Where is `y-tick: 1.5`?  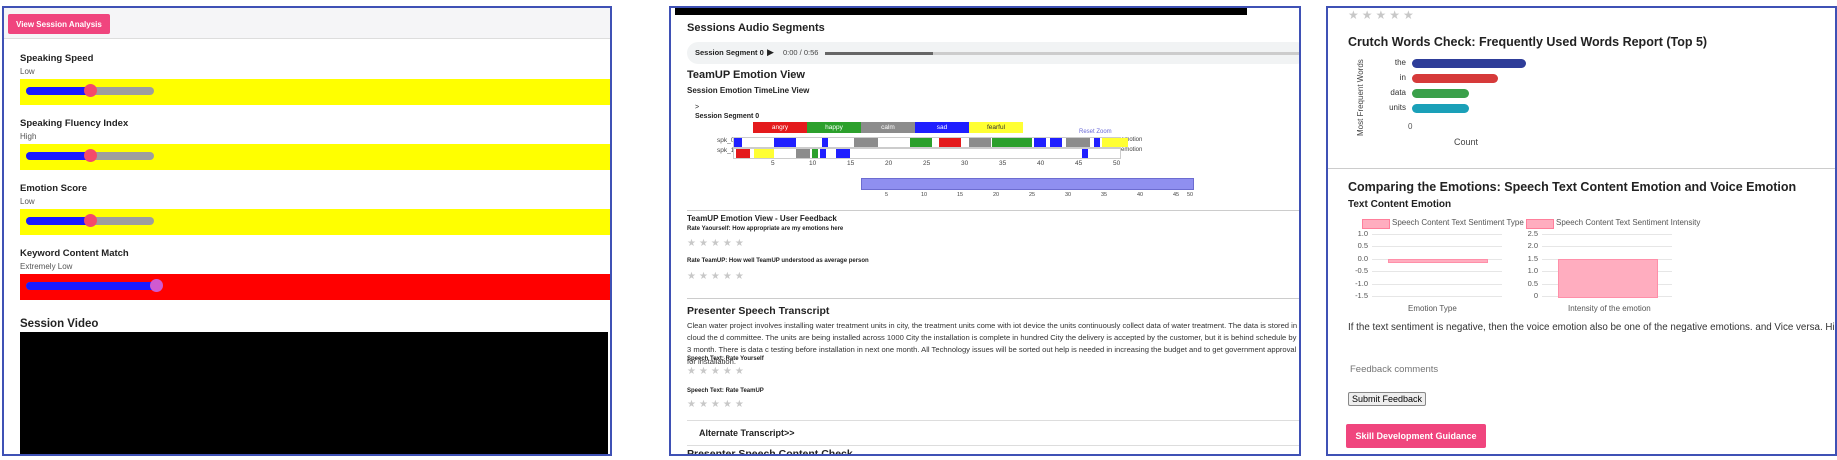 y-tick: 1.5 is located at coordinates (1532, 258).